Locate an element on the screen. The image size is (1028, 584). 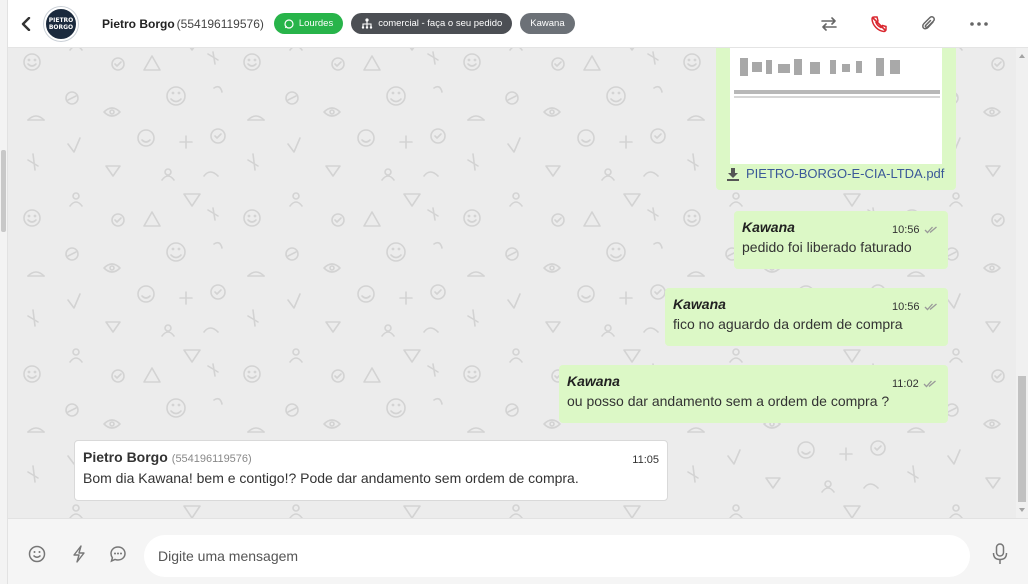
chat-templates-button is located at coordinates (118, 554).